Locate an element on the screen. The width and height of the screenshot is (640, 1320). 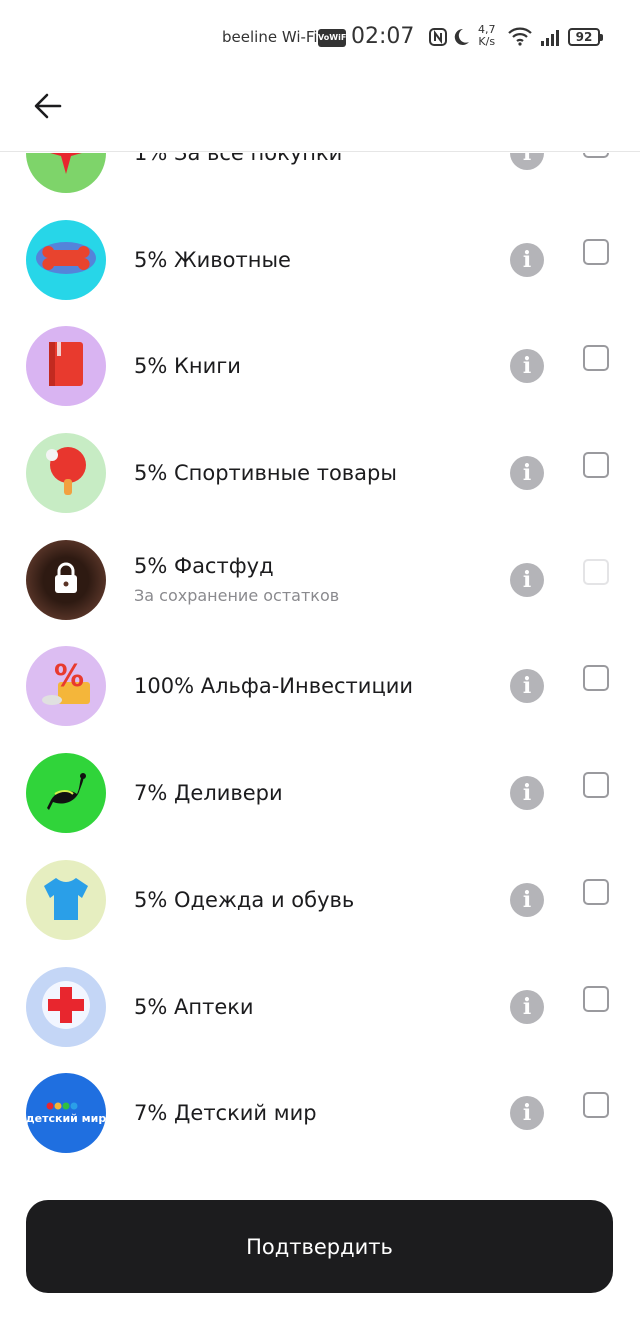
category-row: 1% За все покупки i is located at coordinates (320, 180).